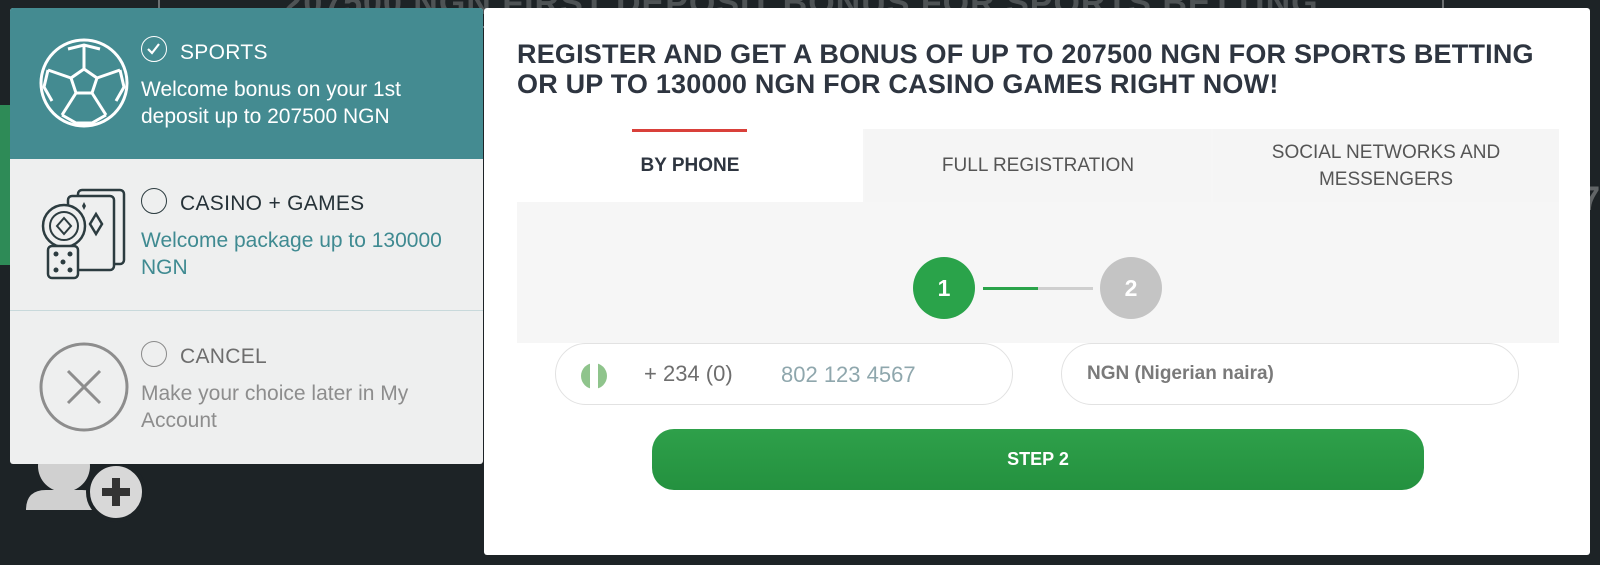  Describe the element at coordinates (1010, 288) in the screenshot. I see `step-progress-fill` at that location.